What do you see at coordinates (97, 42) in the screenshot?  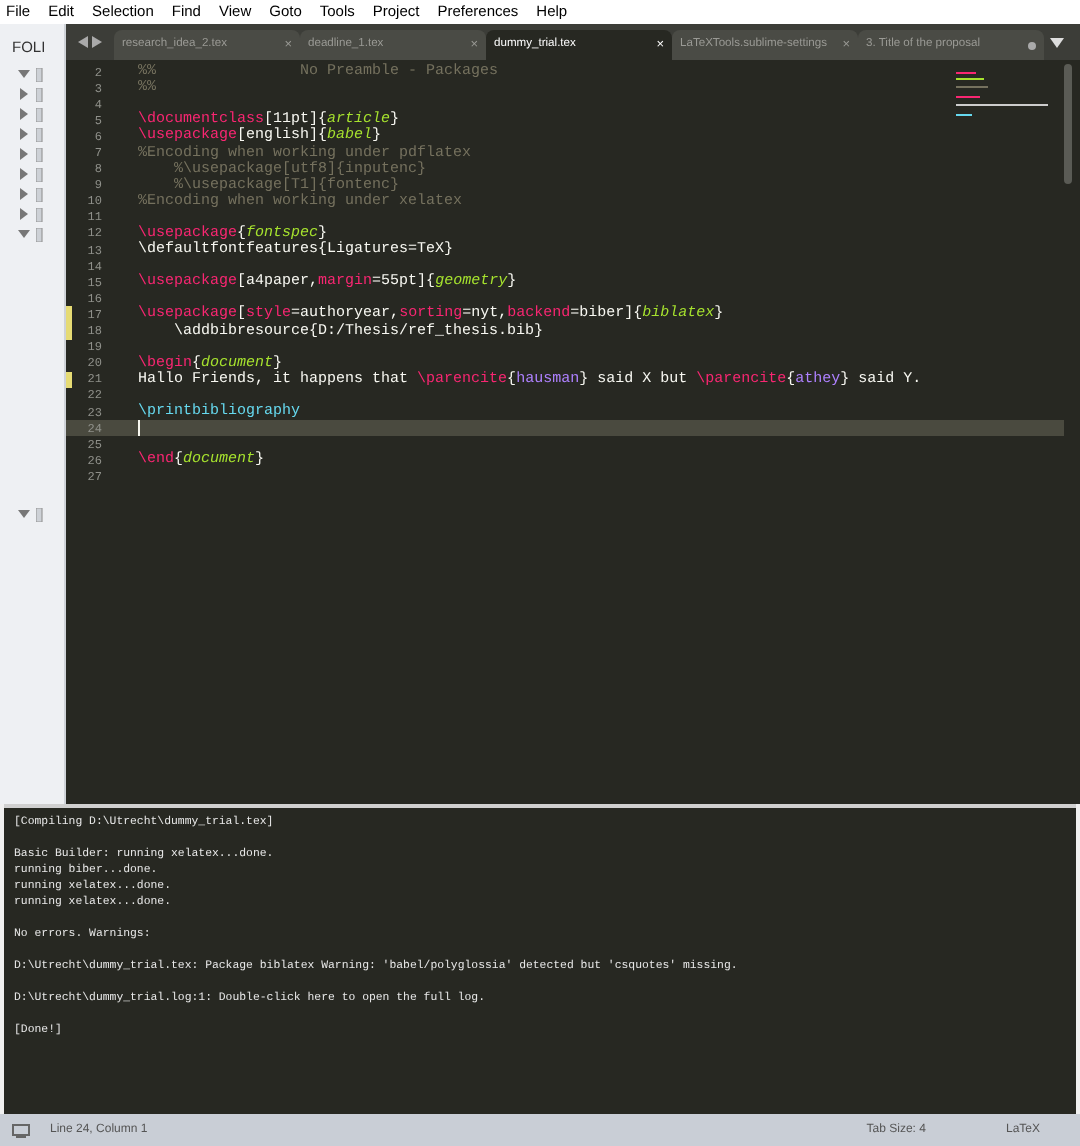 I see `next-arrow-icon` at bounding box center [97, 42].